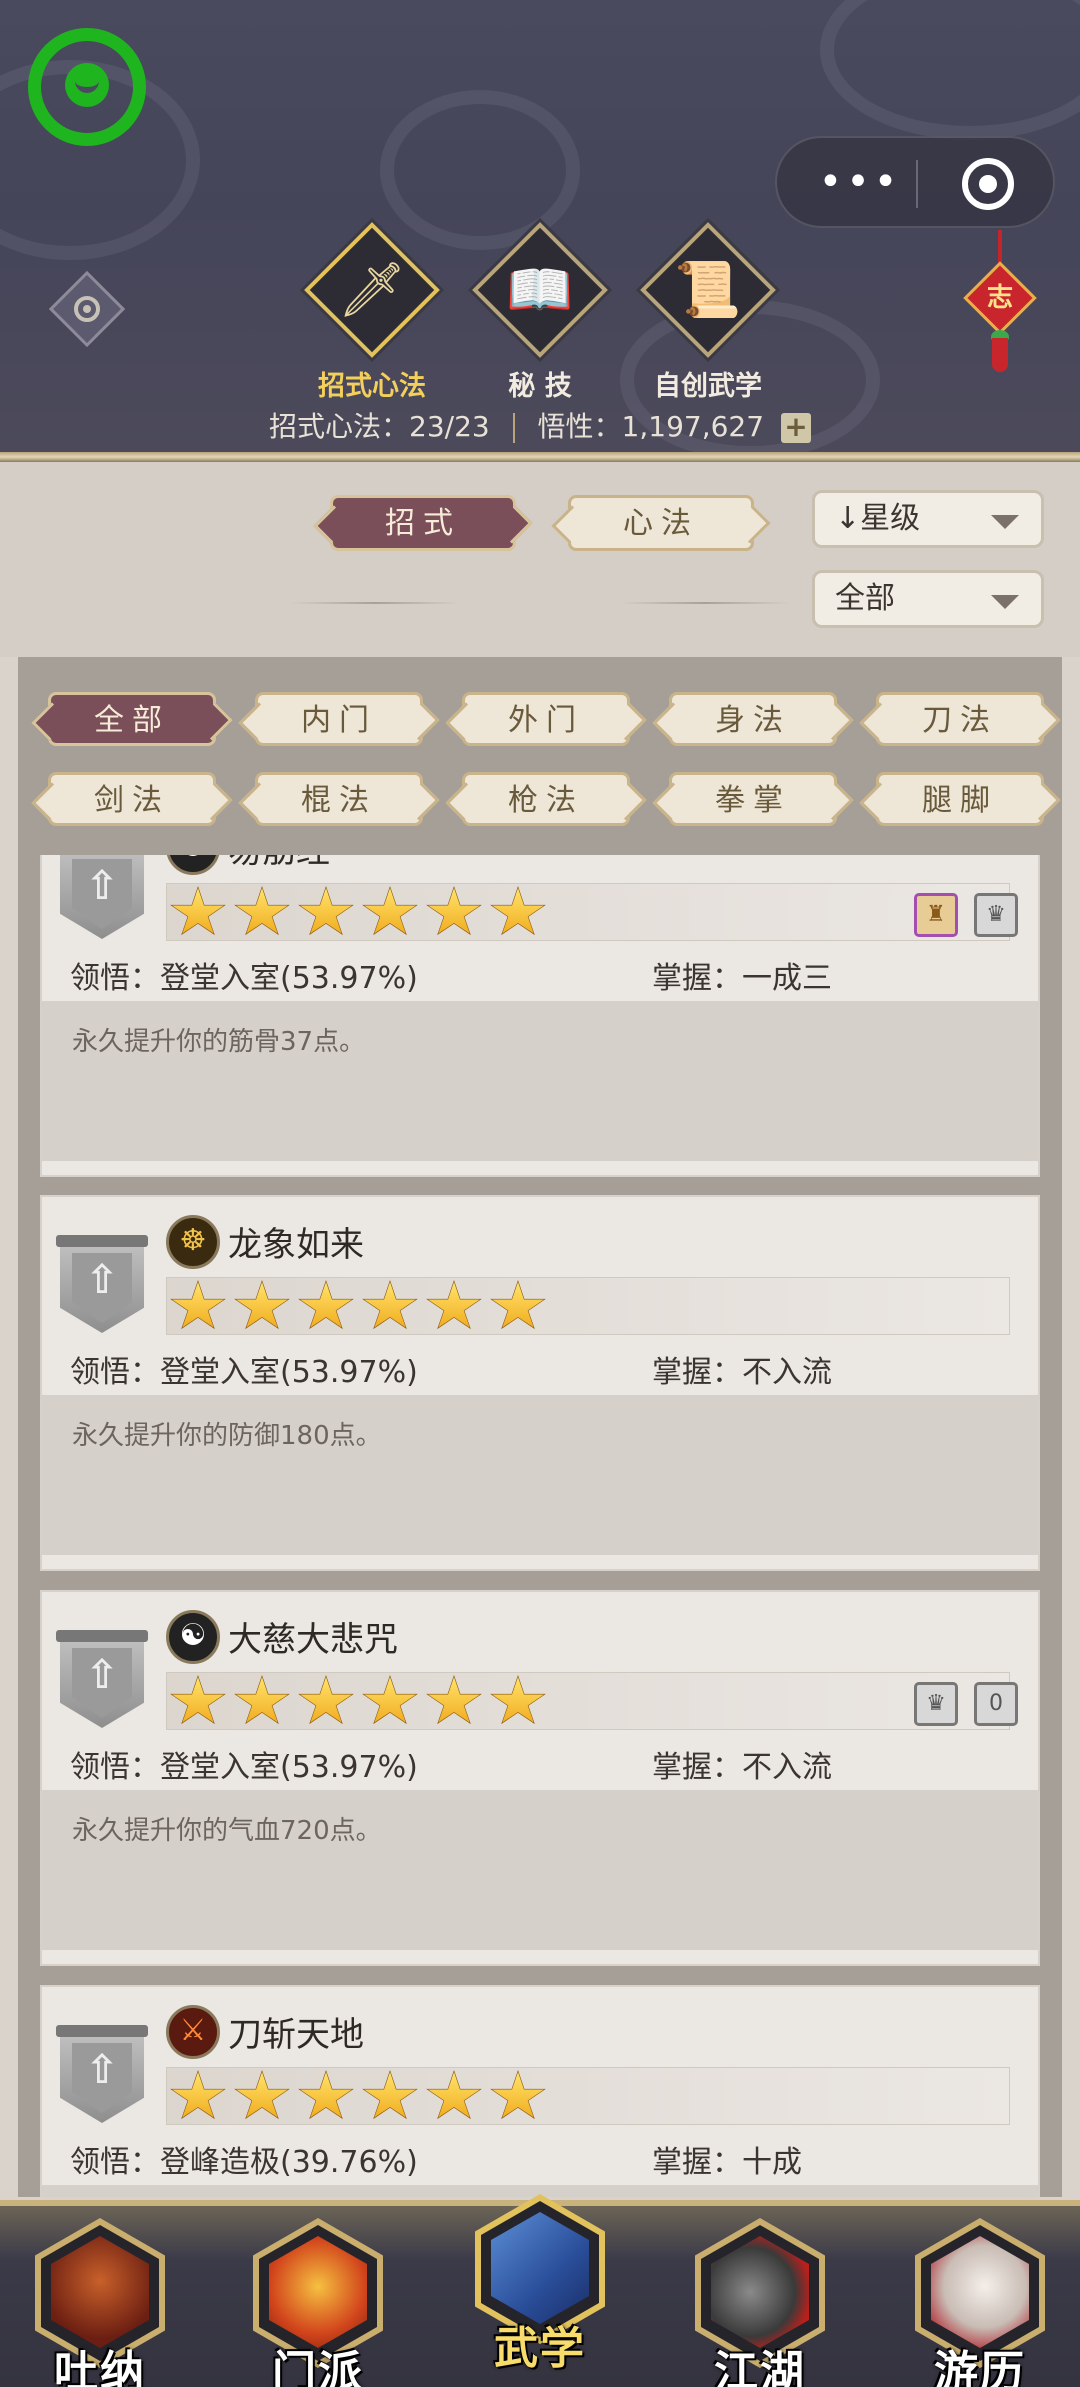 The image size is (1080, 2387). I want to click on category-leg: 腿脚, so click(960, 799).